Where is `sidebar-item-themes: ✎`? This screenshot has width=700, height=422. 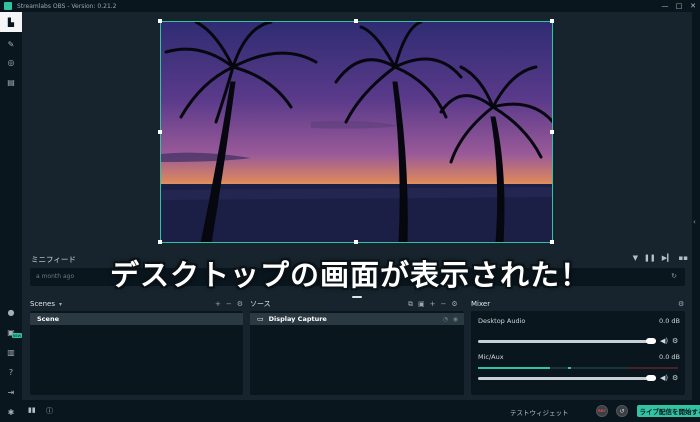 sidebar-item-themes: ✎ is located at coordinates (11, 44).